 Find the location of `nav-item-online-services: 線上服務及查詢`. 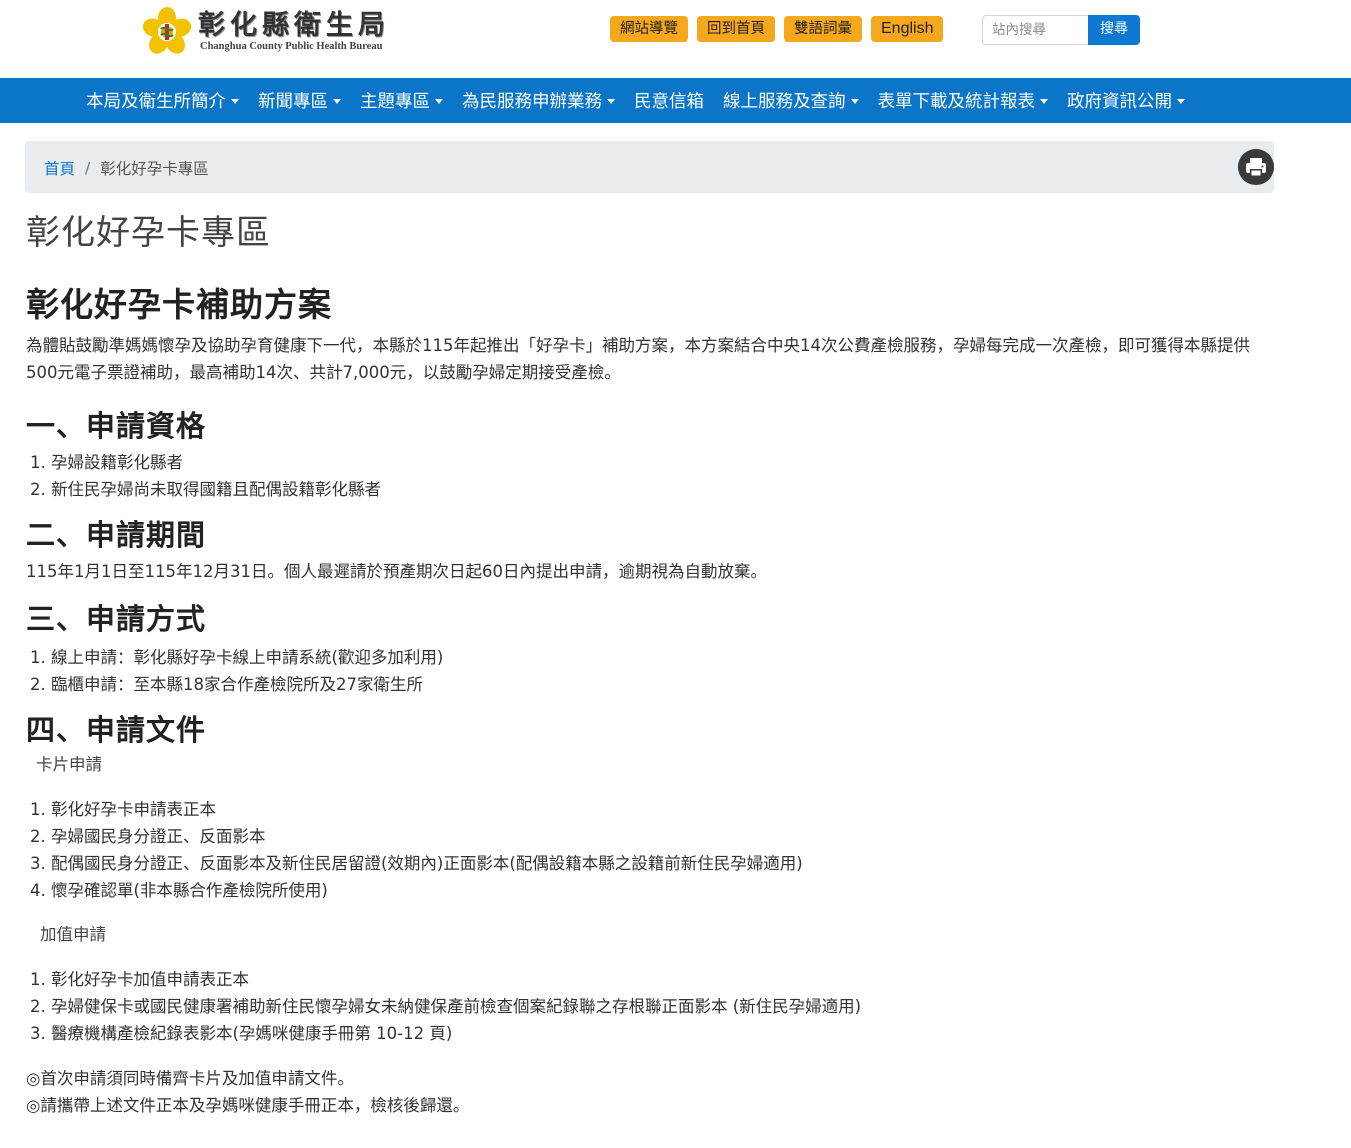

nav-item-online-services: 線上服務及查詢 is located at coordinates (791, 100).